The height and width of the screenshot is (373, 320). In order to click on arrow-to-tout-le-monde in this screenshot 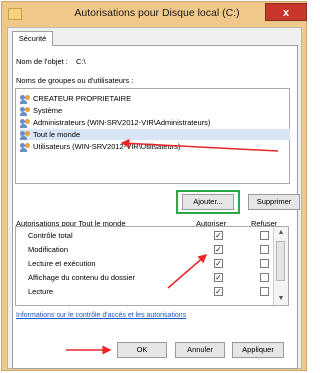, I will do `click(199, 145)`.